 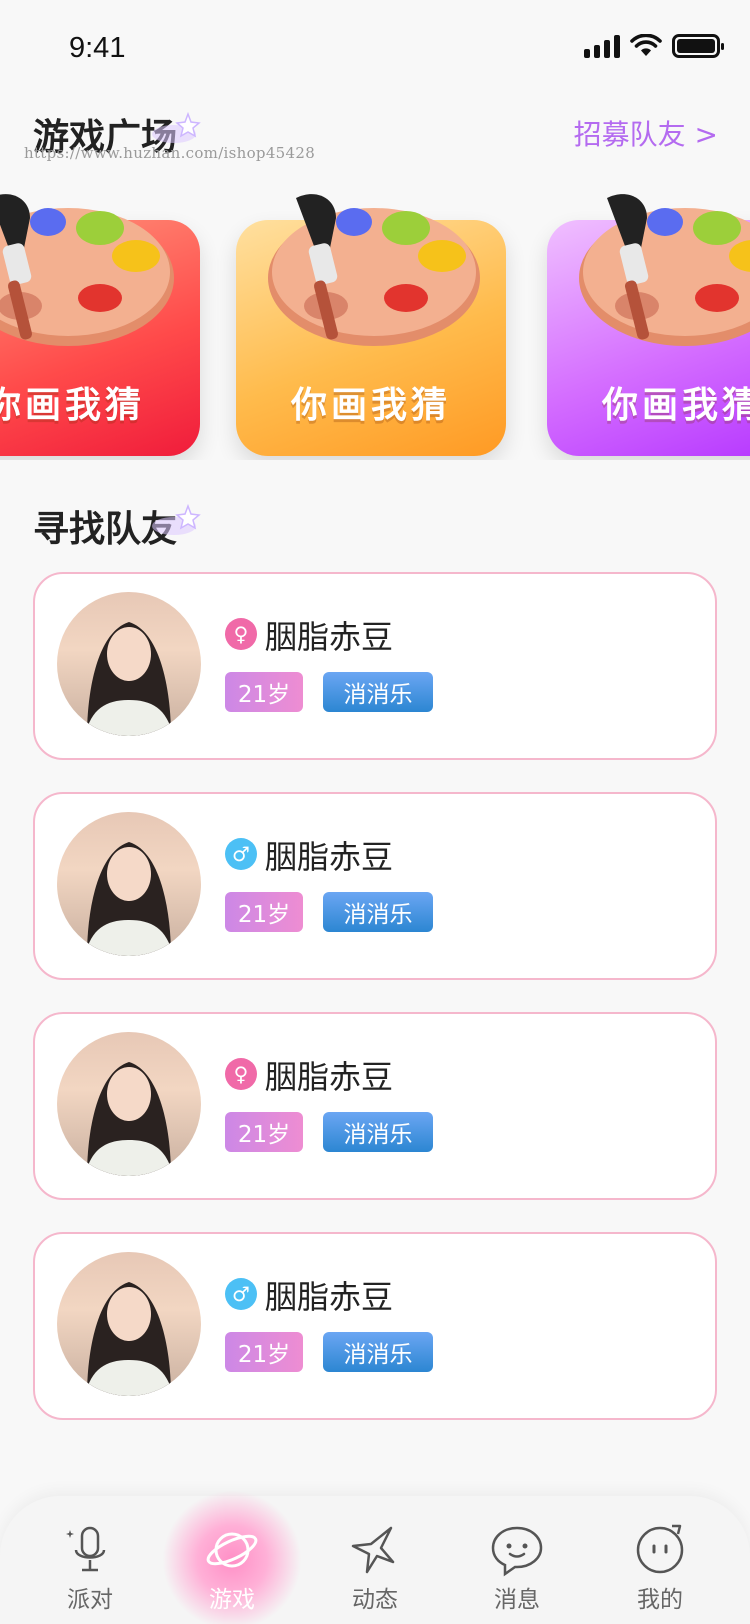 What do you see at coordinates (86, 1549) in the screenshot?
I see `microphone-icon` at bounding box center [86, 1549].